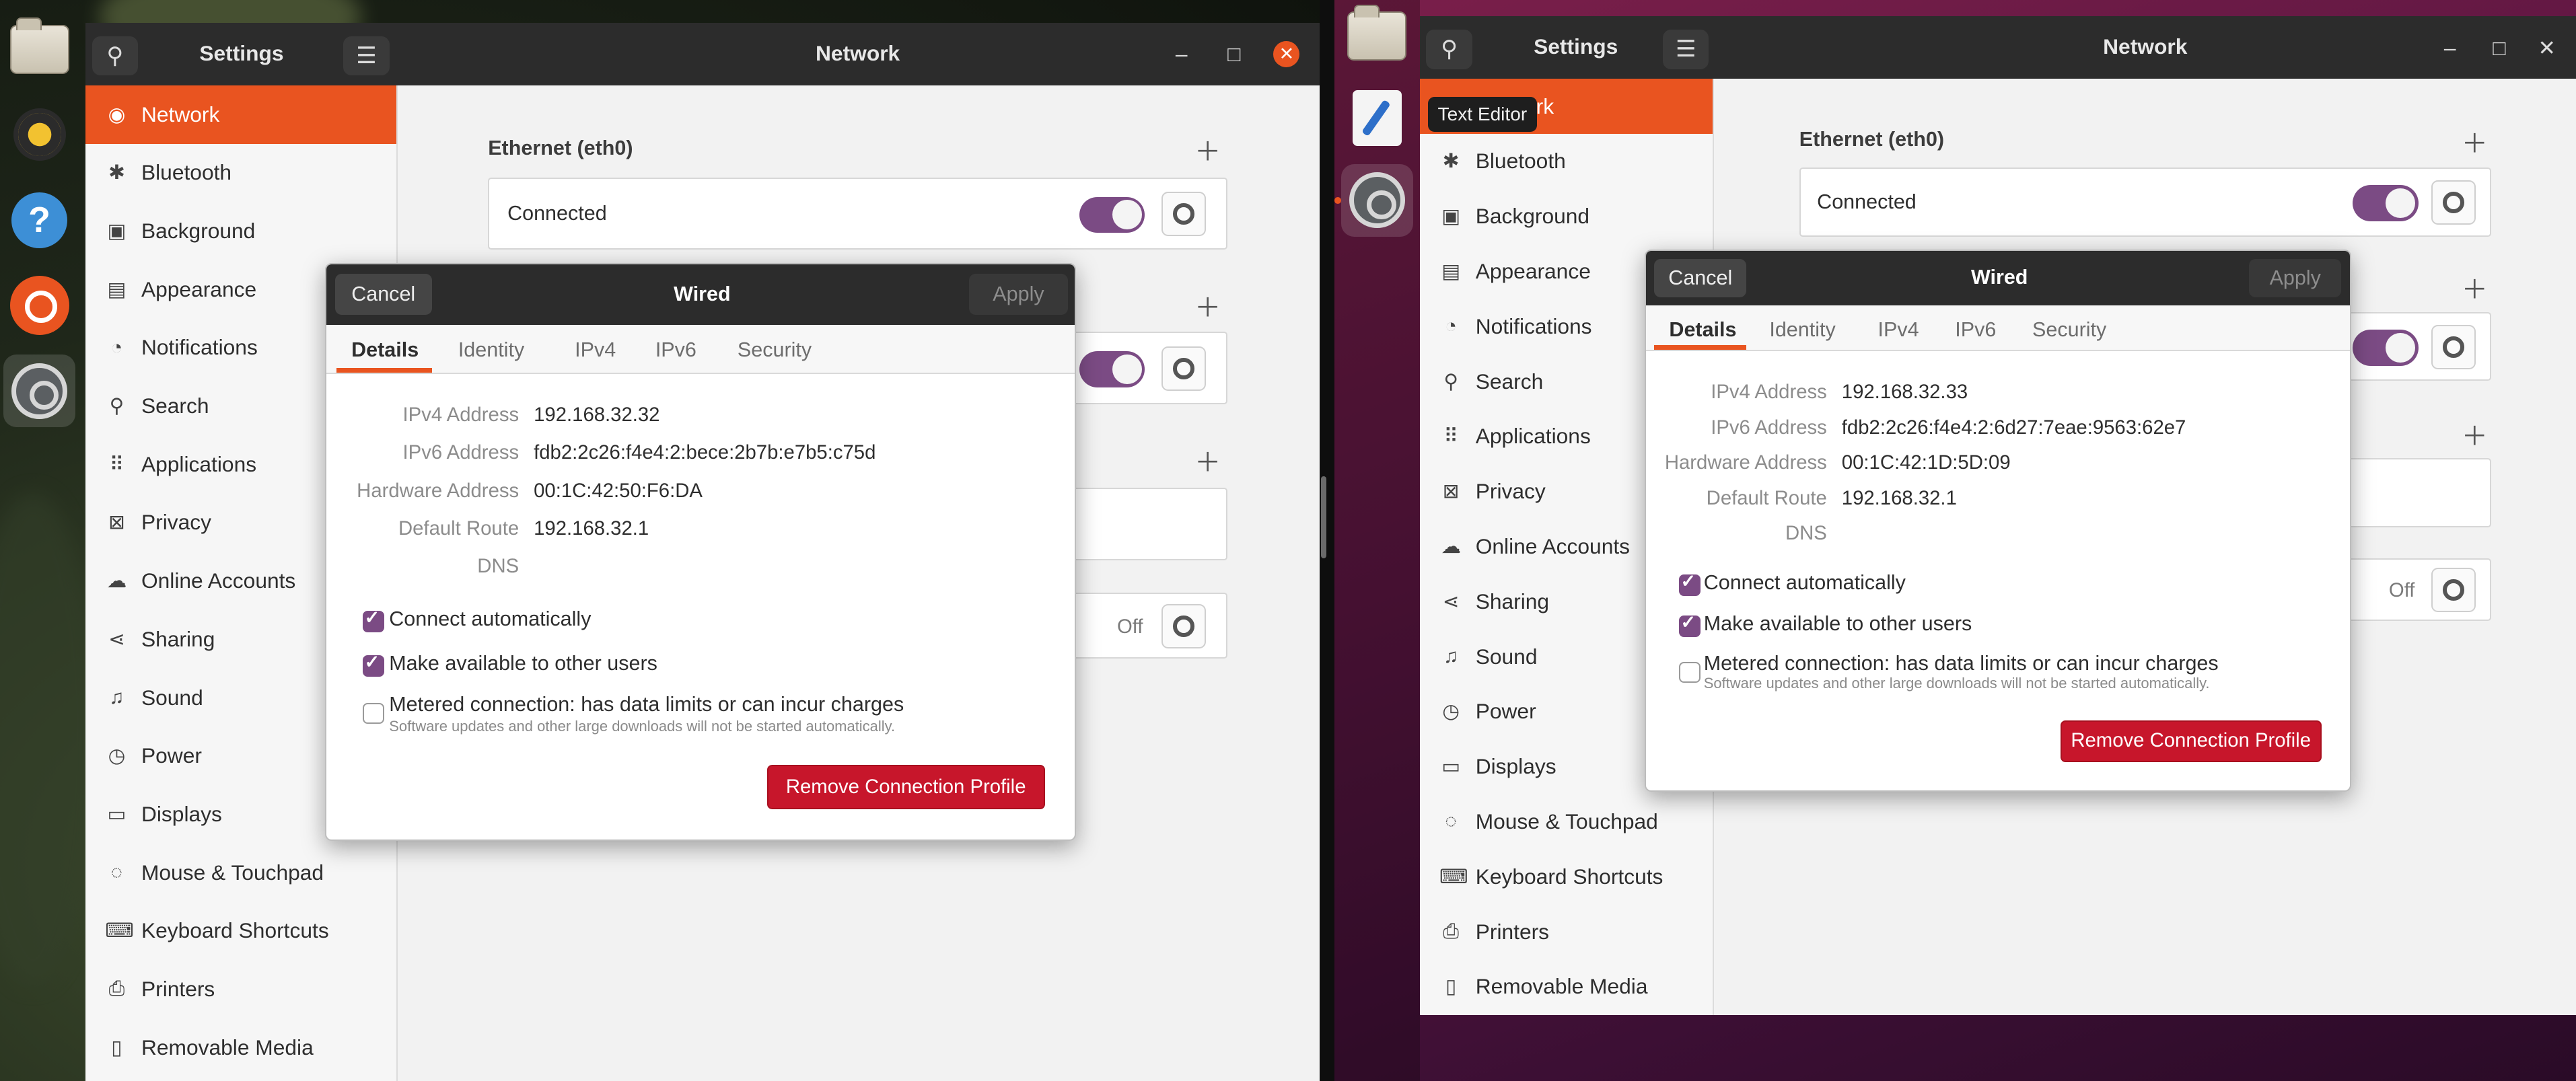 The width and height of the screenshot is (2576, 1081). I want to click on sidebar-item-label: Displays, so click(181, 814).